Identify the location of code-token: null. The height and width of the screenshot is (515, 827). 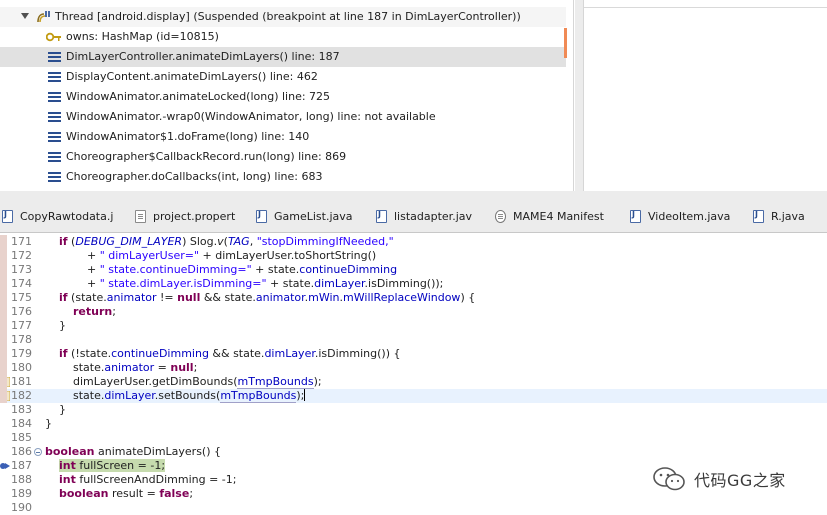
(182, 367).